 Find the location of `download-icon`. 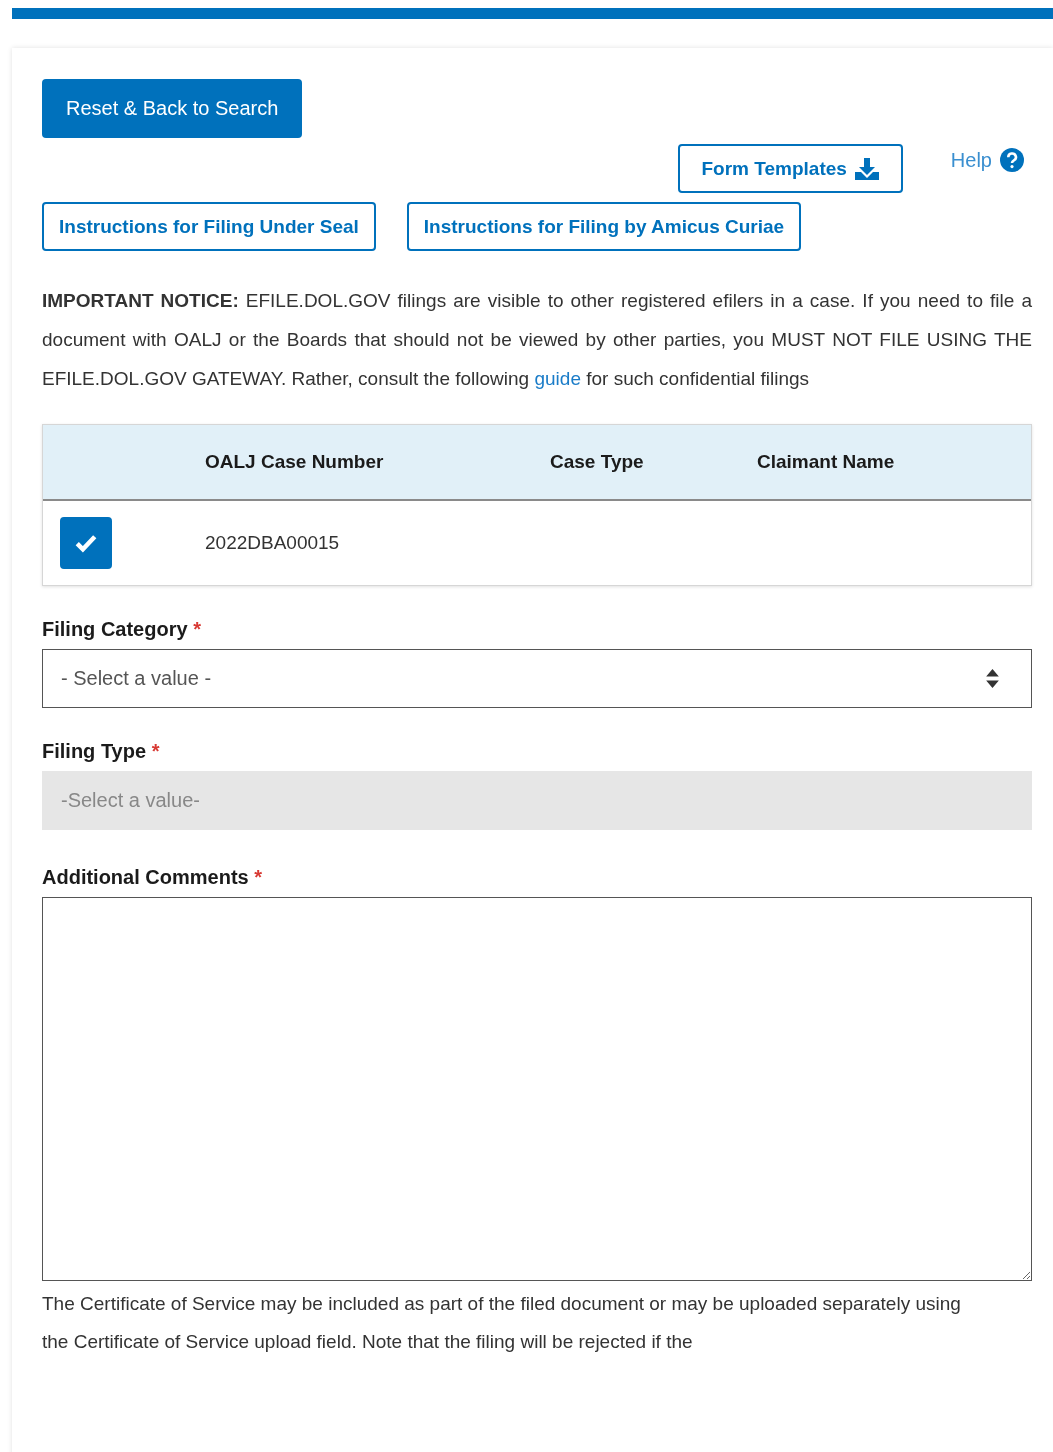

download-icon is located at coordinates (866, 168).